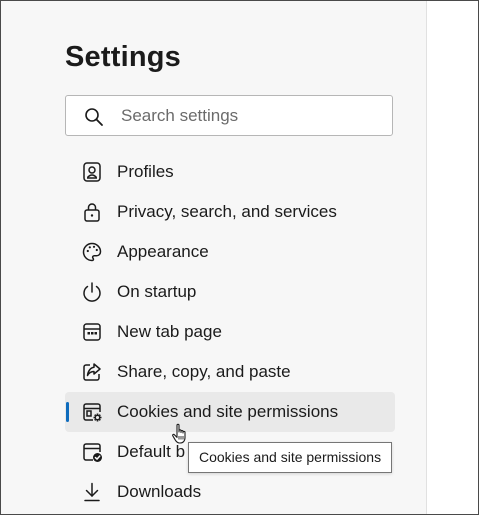 The image size is (479, 515). I want to click on sidebar-item-privacy: Privacy, search, and services, so click(230, 212).